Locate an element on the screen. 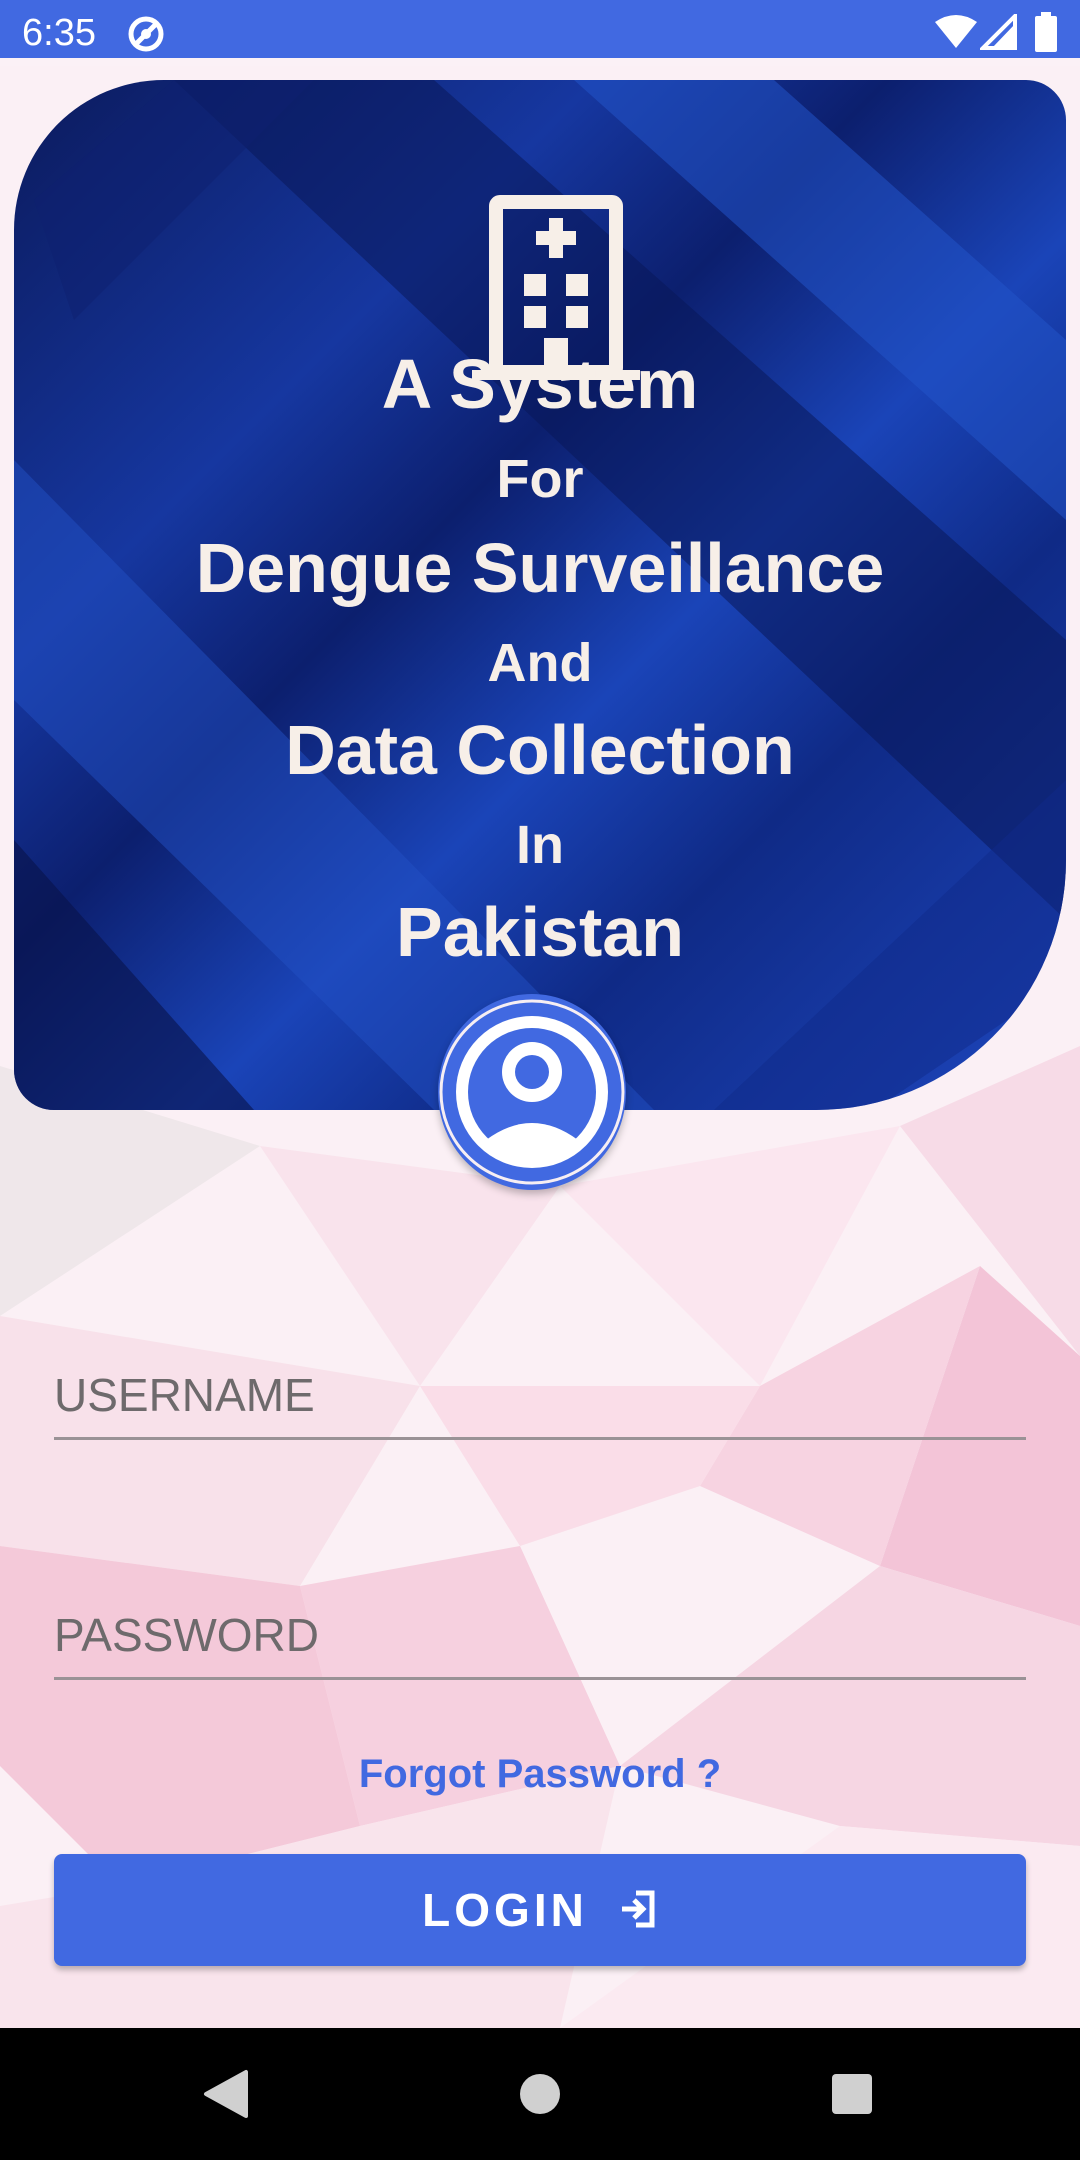 This screenshot has width=1080, height=2160. title-line-3: Dengue Surveillance is located at coordinates (540, 568).